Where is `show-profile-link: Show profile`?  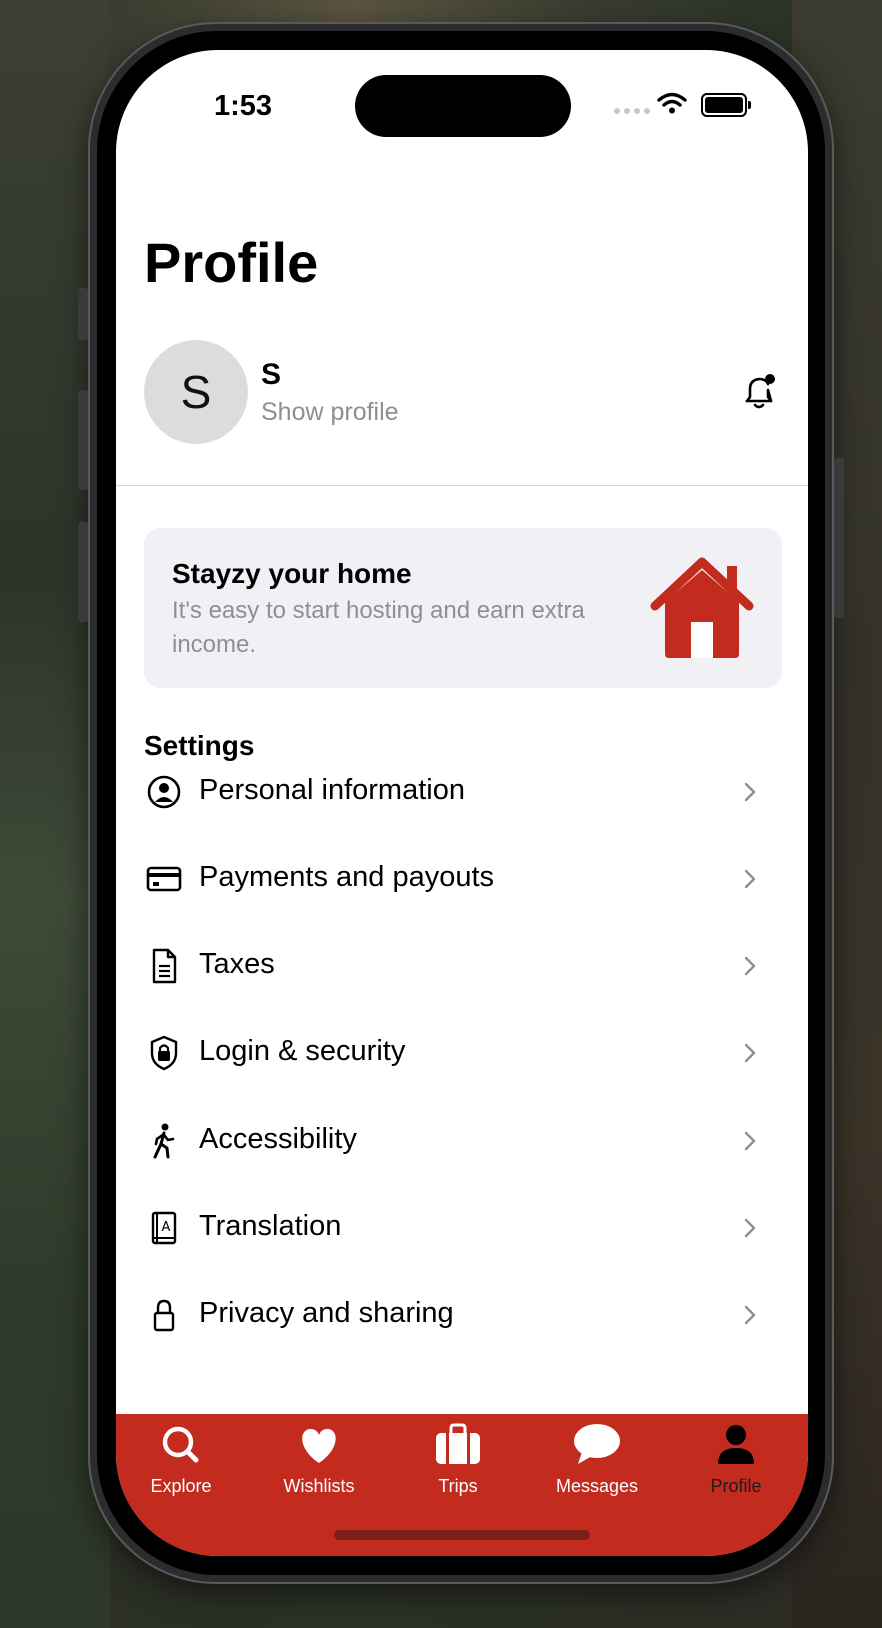
show-profile-link: Show profile is located at coordinates (330, 412).